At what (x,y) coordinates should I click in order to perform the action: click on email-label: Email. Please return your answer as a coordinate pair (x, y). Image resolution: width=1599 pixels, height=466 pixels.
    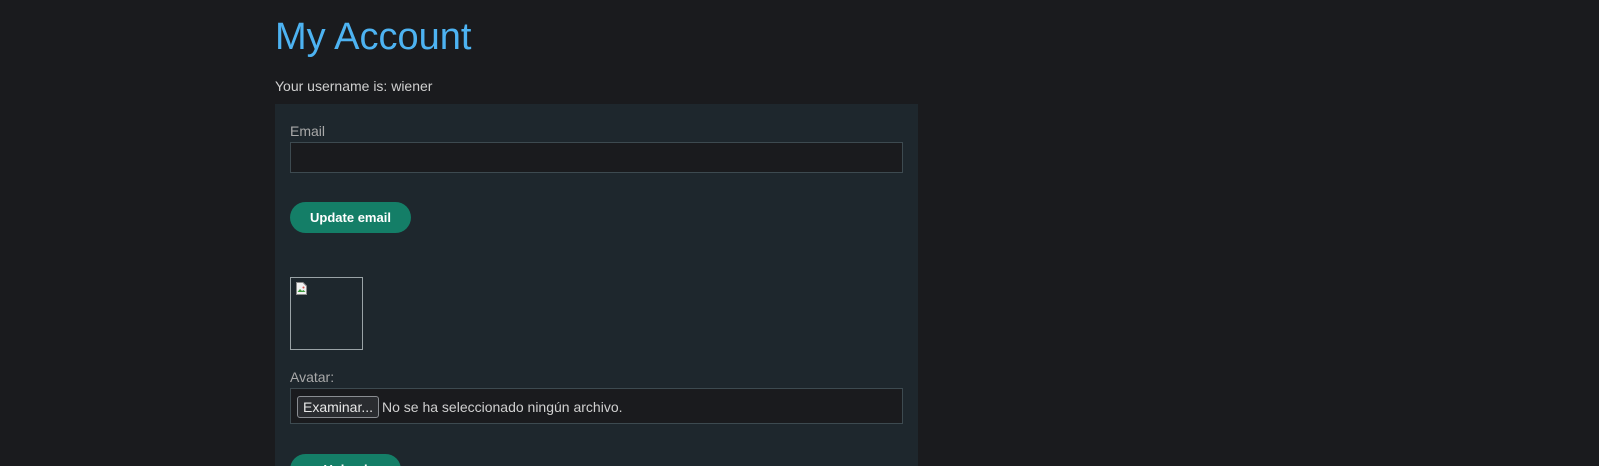
    Looking at the image, I should click on (308, 131).